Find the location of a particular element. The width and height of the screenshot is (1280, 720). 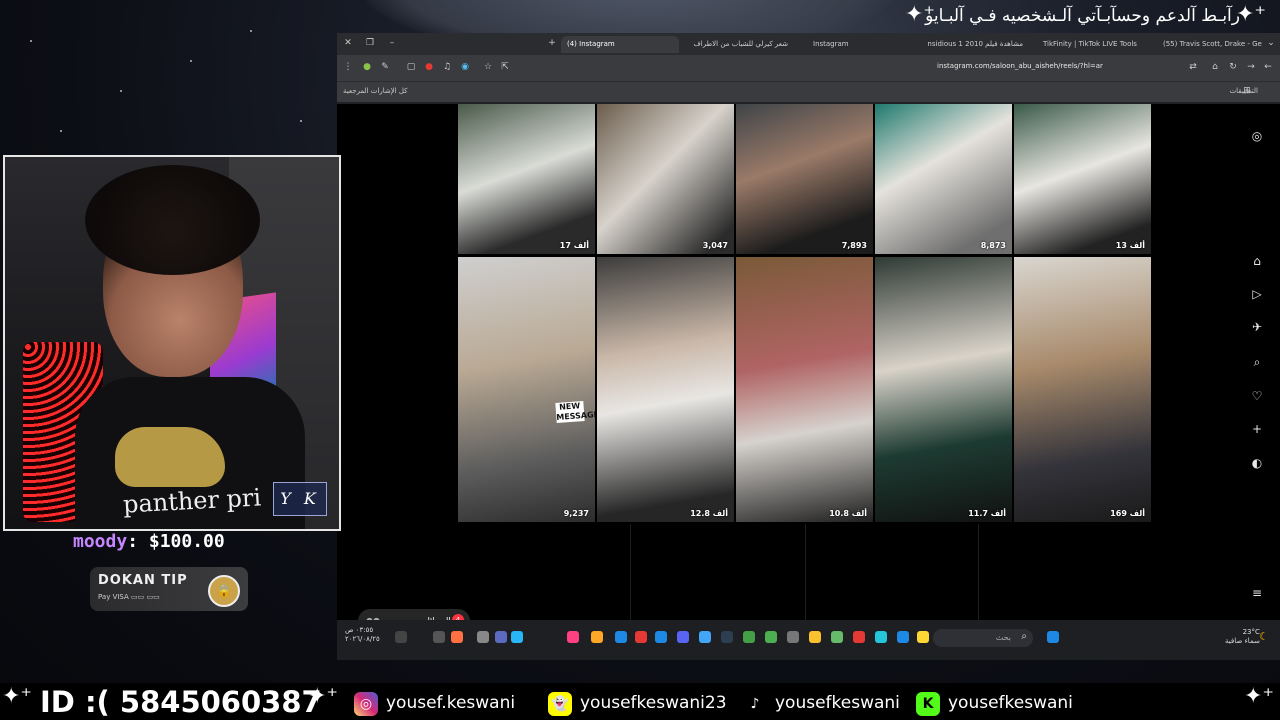

whatsapp-icon is located at coordinates (749, 637).